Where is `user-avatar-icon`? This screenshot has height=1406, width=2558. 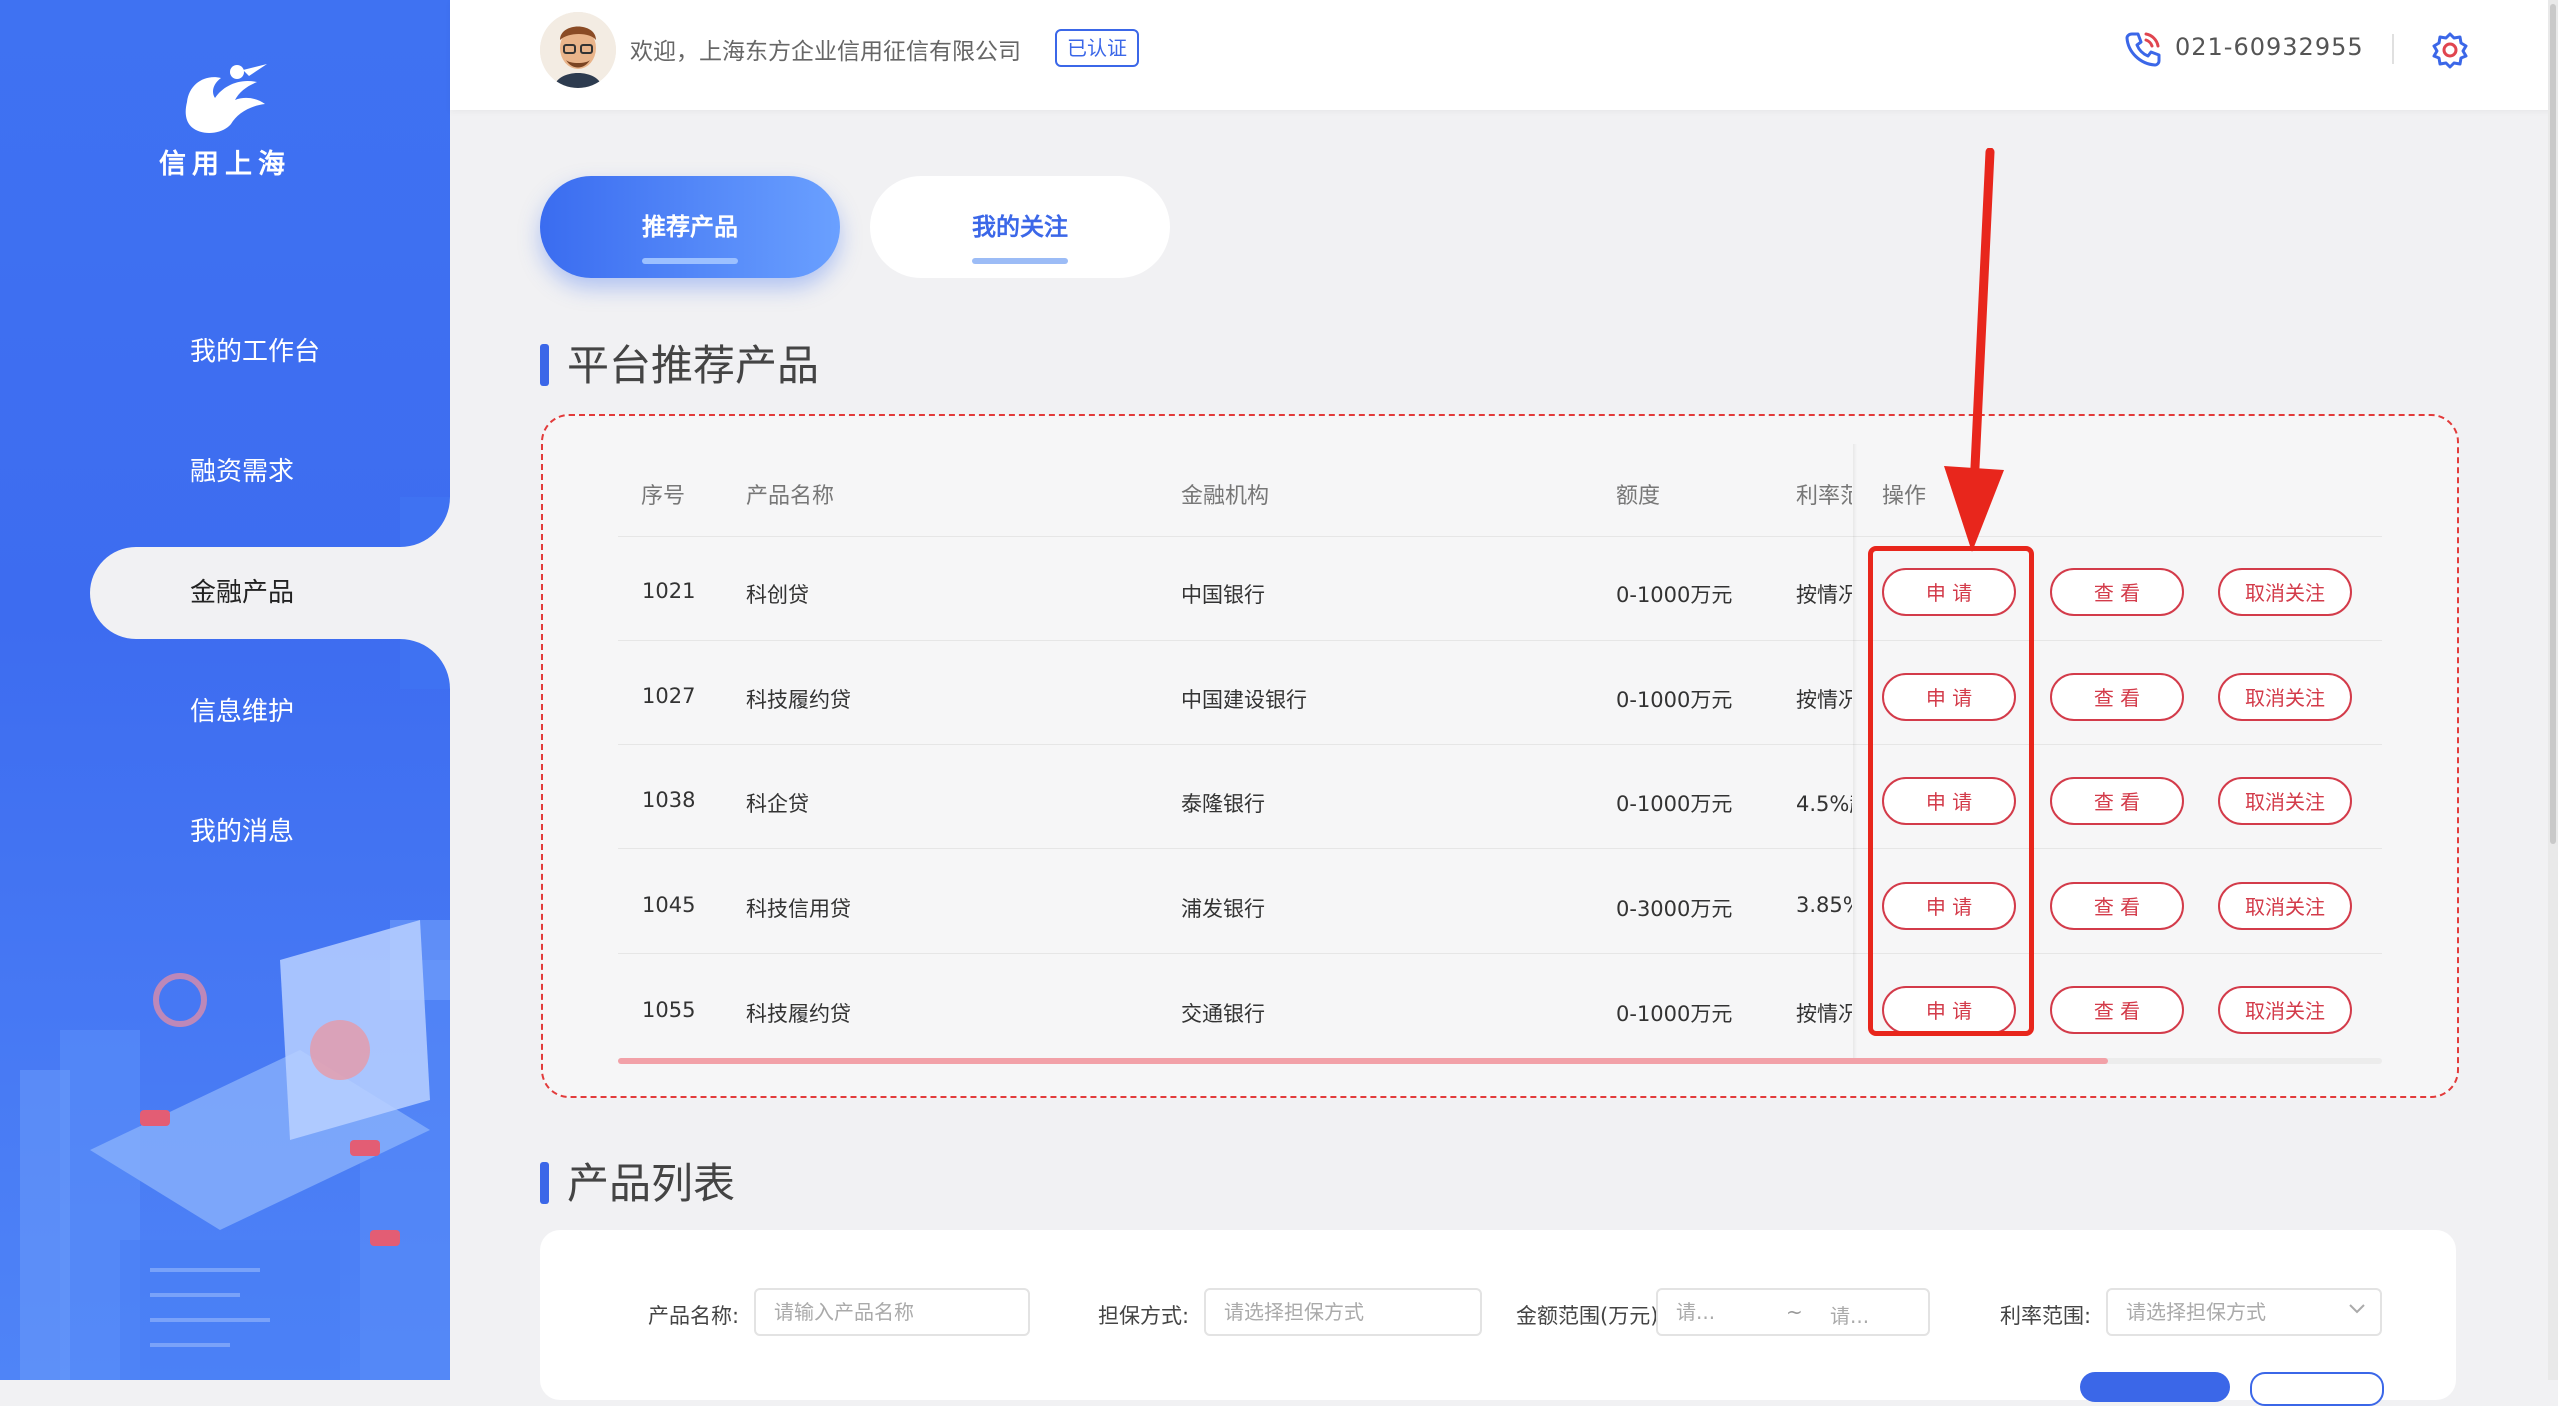 user-avatar-icon is located at coordinates (578, 50).